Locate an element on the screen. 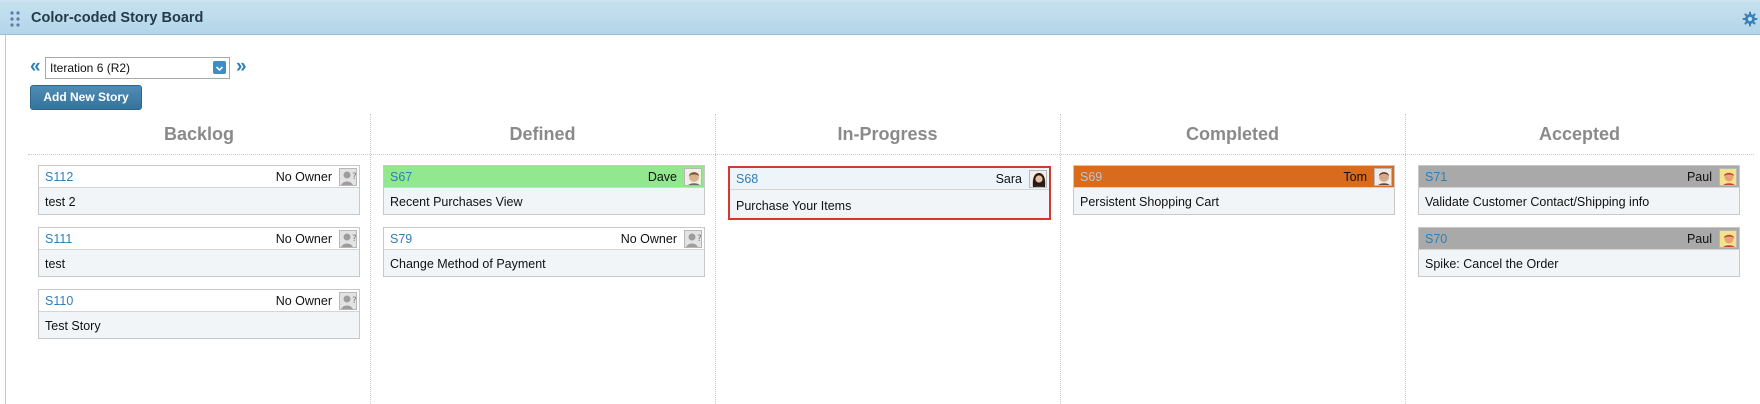 The height and width of the screenshot is (404, 1760). card-header: S79 No Owner ? is located at coordinates (544, 239).